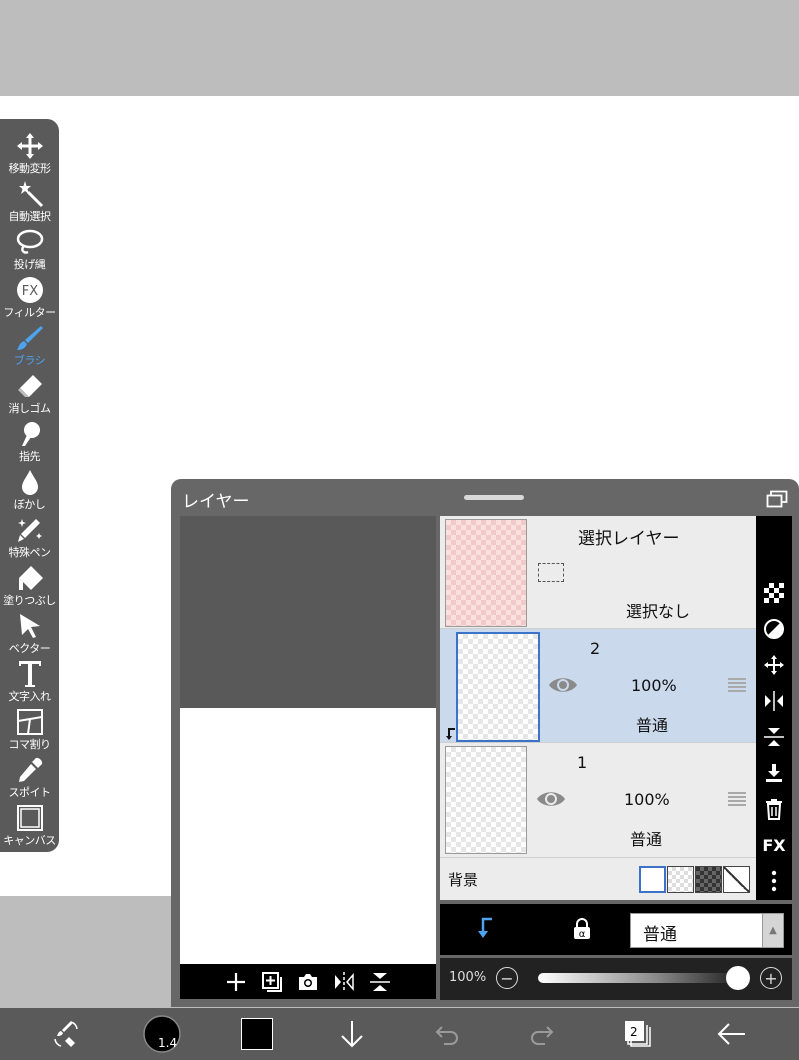 This screenshot has height=1060, width=799. What do you see at coordinates (774, 809) in the screenshot?
I see `trash-icon` at bounding box center [774, 809].